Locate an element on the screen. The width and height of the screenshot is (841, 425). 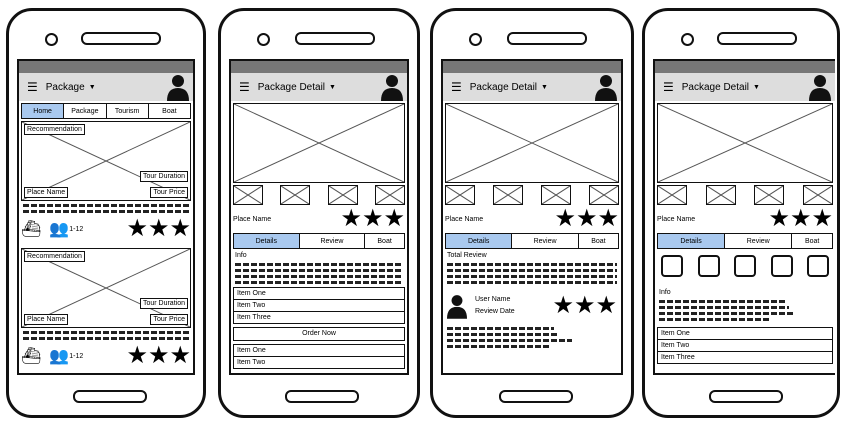
item-list: Item One Item Two Item Three is located at coordinates (745, 345).